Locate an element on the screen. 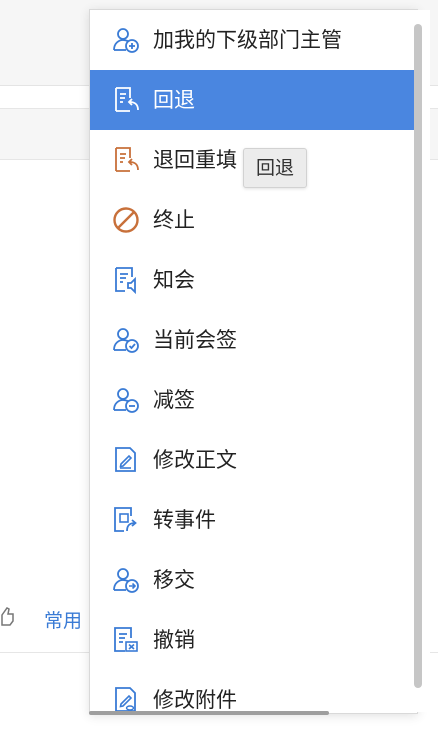  document-edit-icon is located at coordinates (126, 460).